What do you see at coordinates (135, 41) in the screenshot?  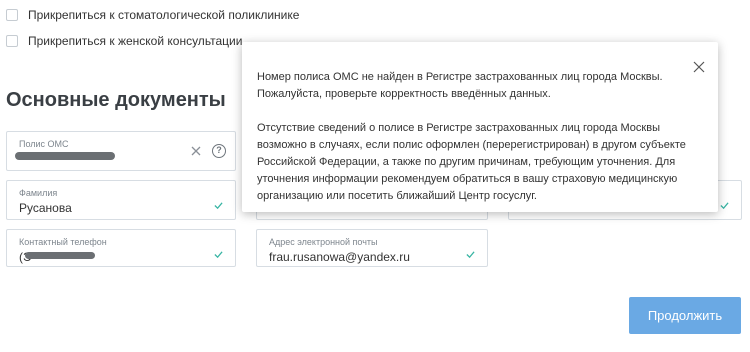 I see `checkbox-label: Прикрепиться к женской консультации` at bounding box center [135, 41].